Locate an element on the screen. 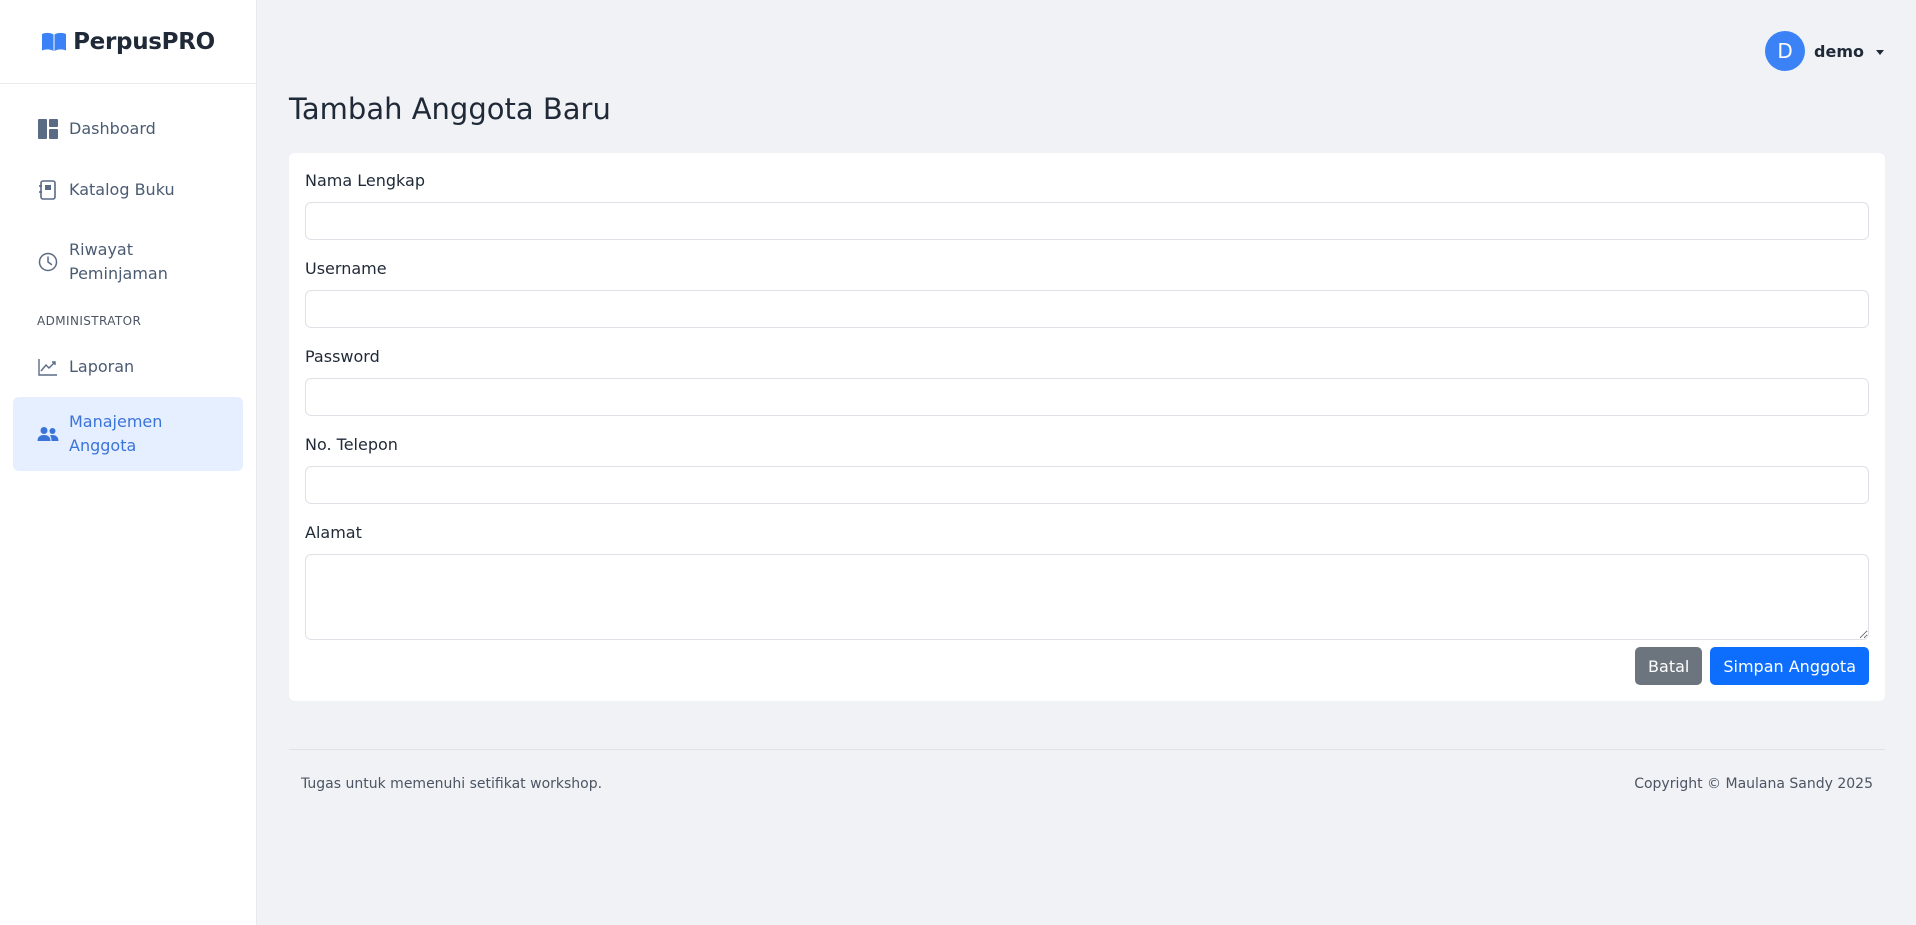  book-open-icon is located at coordinates (54, 42).